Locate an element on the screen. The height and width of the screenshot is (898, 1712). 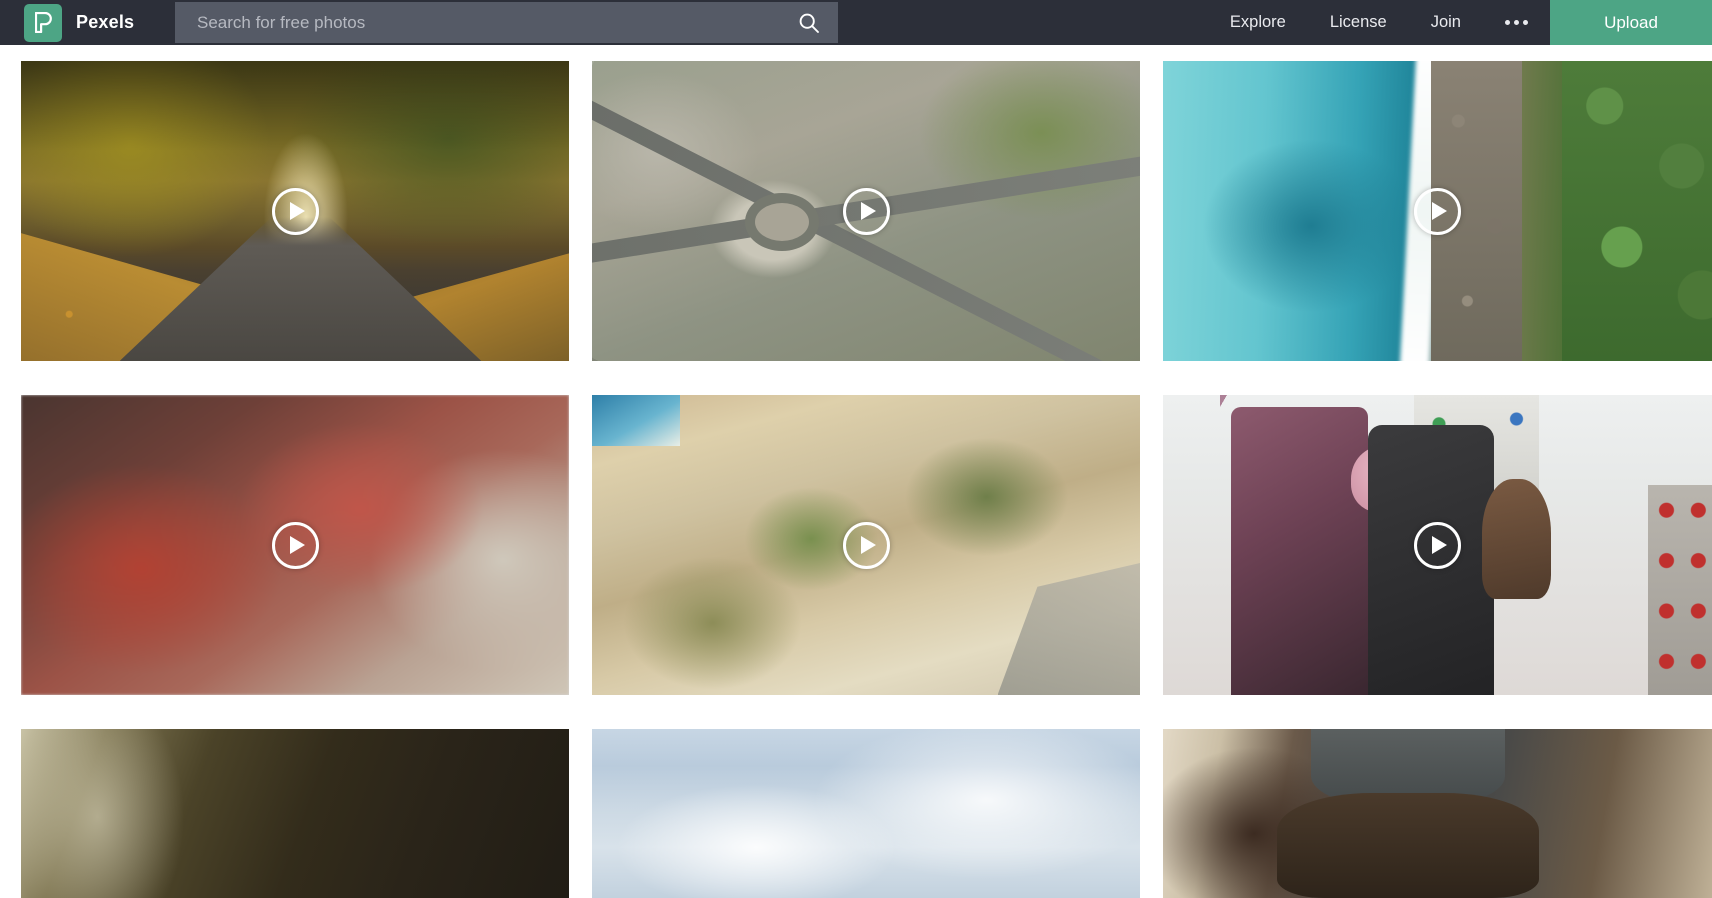
gallery-item-red-maple-leaves is located at coordinates (295, 545).